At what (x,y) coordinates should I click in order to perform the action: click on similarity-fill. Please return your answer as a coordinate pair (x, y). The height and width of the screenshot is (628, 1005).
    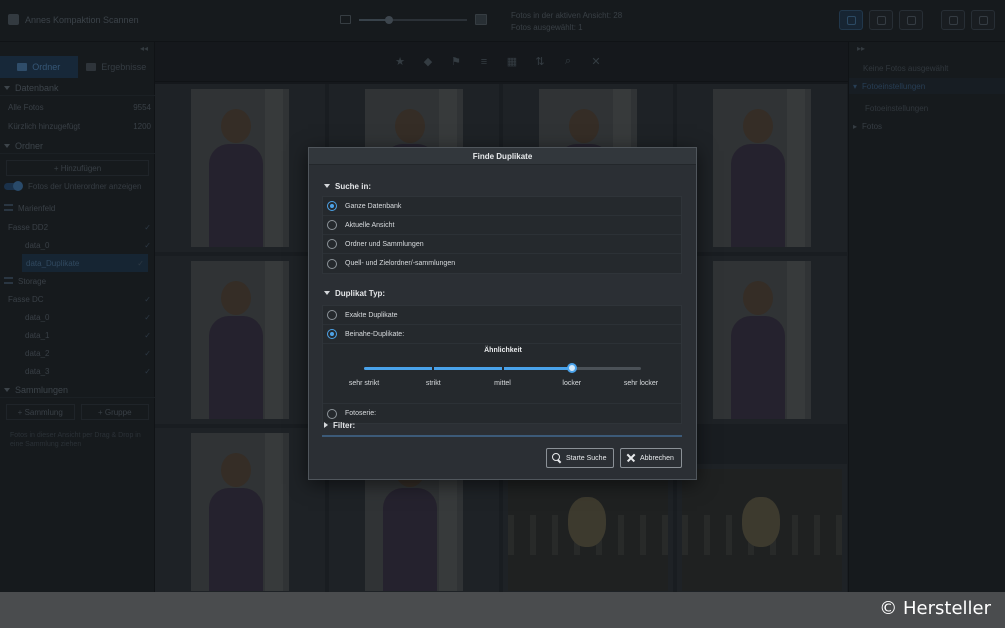
    Looking at the image, I should click on (468, 368).